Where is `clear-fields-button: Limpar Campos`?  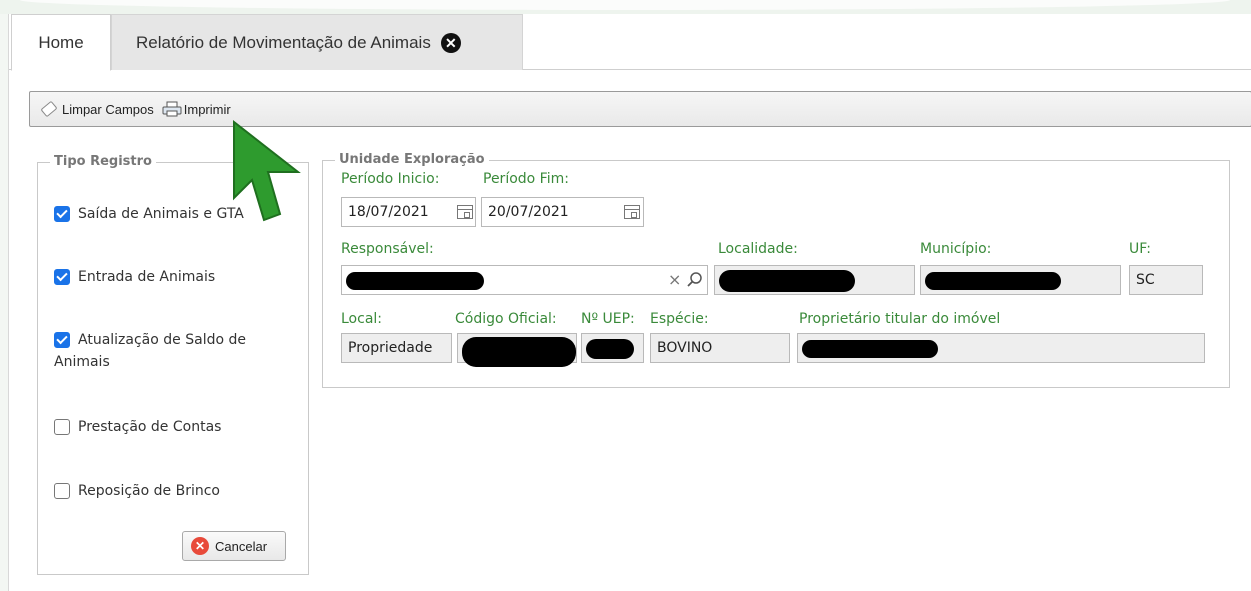
clear-fields-button: Limpar Campos is located at coordinates (97, 109).